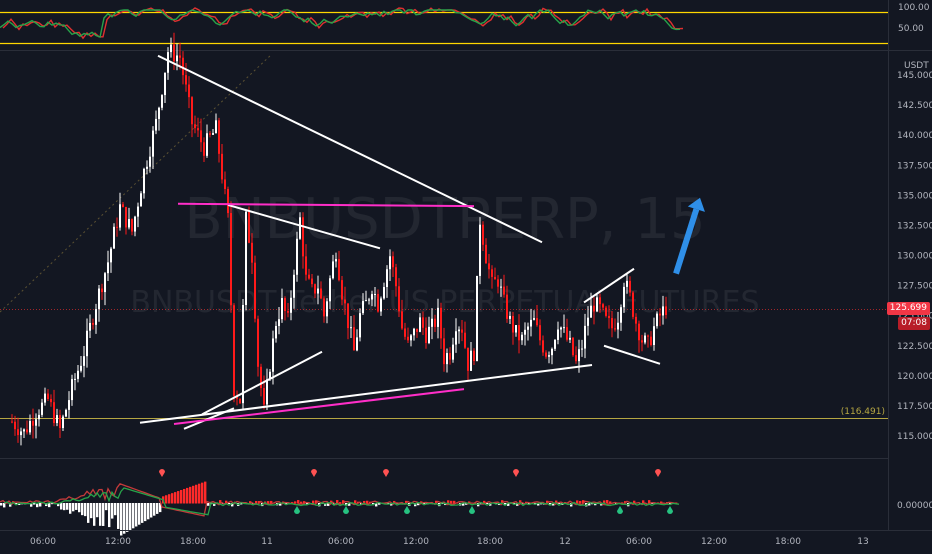 Image resolution: width=932 pixels, height=554 pixels. I want to click on price-tick-label: 142.500, so click(914, 106).